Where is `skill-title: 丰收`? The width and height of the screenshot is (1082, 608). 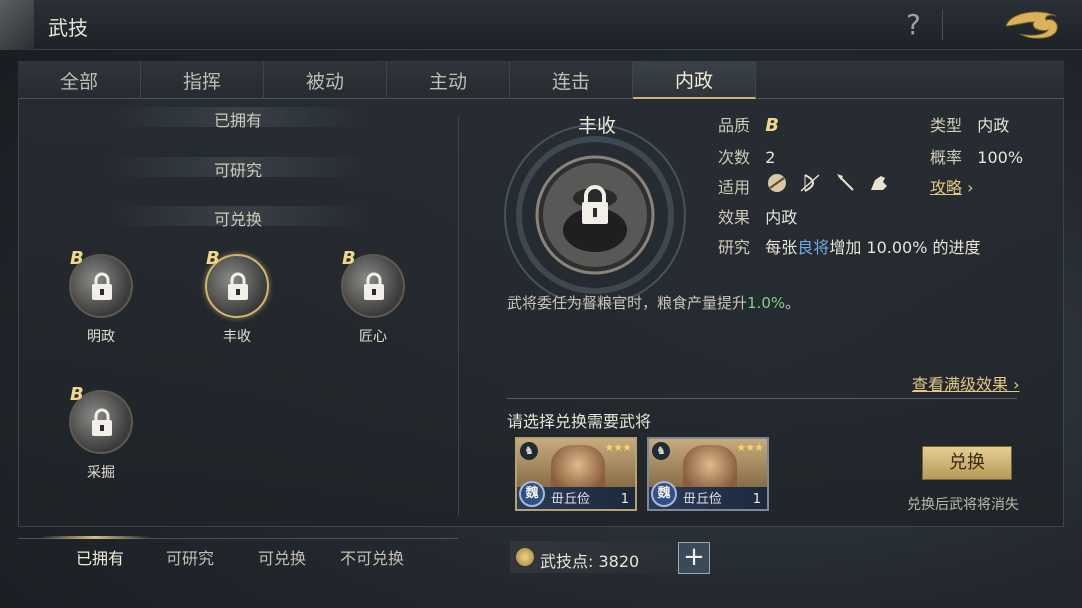
skill-title: 丰收 is located at coordinates (596, 126).